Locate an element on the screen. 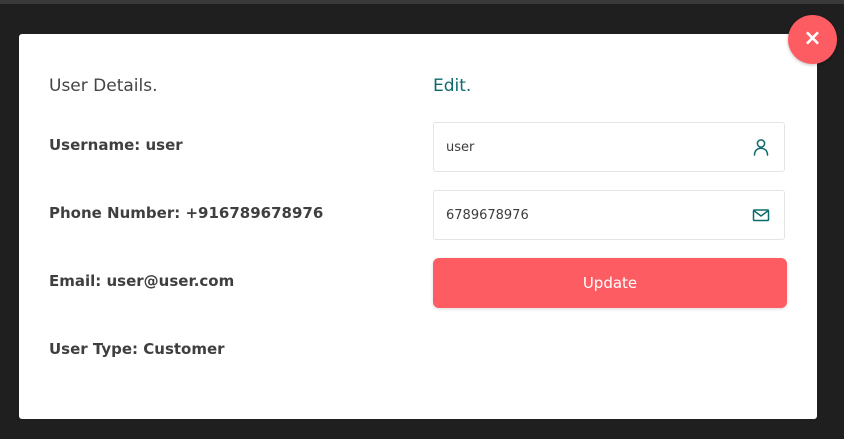 The image size is (844, 439). top-strip is located at coordinates (422, 2).